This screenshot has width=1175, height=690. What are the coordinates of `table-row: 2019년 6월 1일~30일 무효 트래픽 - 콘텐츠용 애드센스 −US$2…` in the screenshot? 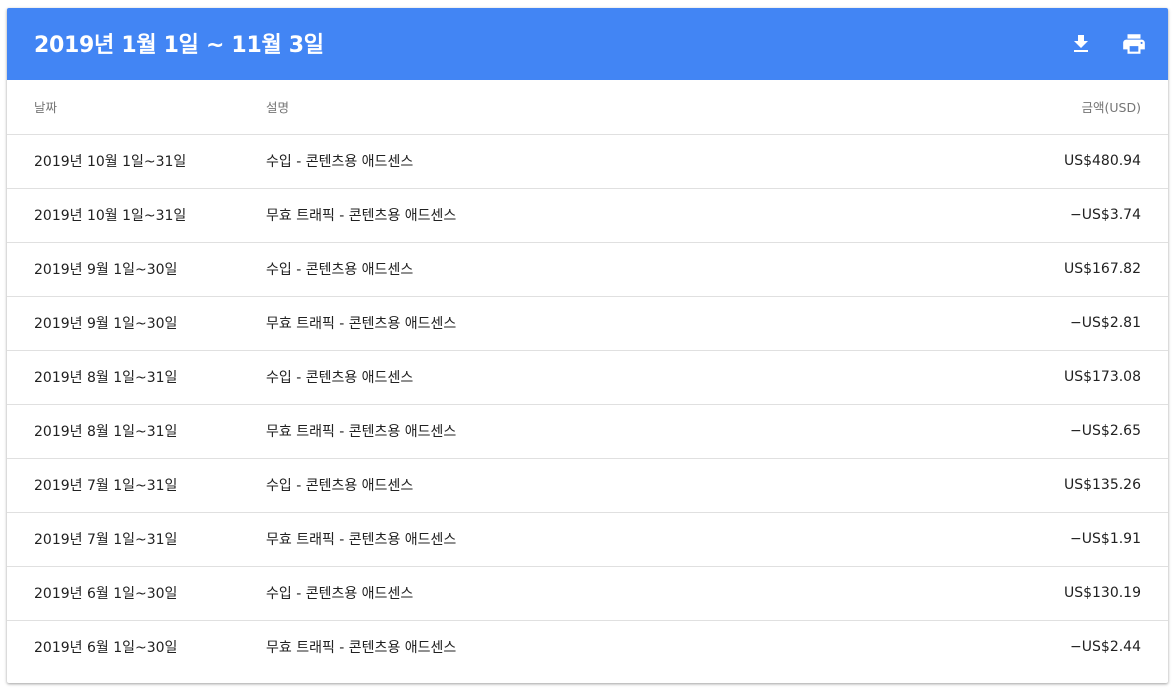 It's located at (587, 647).